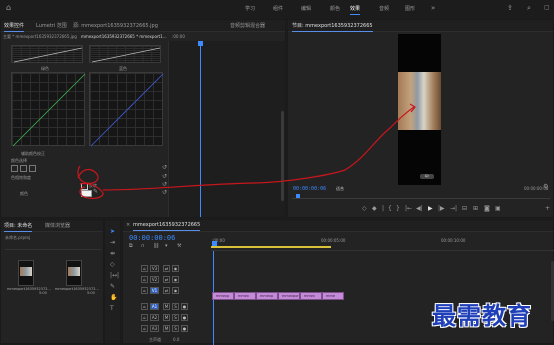  What do you see at coordinates (24, 194) in the screenshot?
I see `color-row-label: 颜色` at bounding box center [24, 194].